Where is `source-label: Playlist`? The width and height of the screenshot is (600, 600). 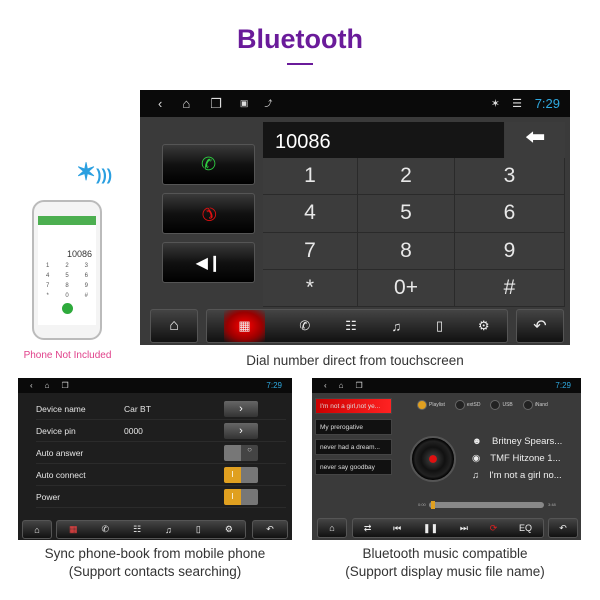
source-label: Playlist is located at coordinates (437, 405).